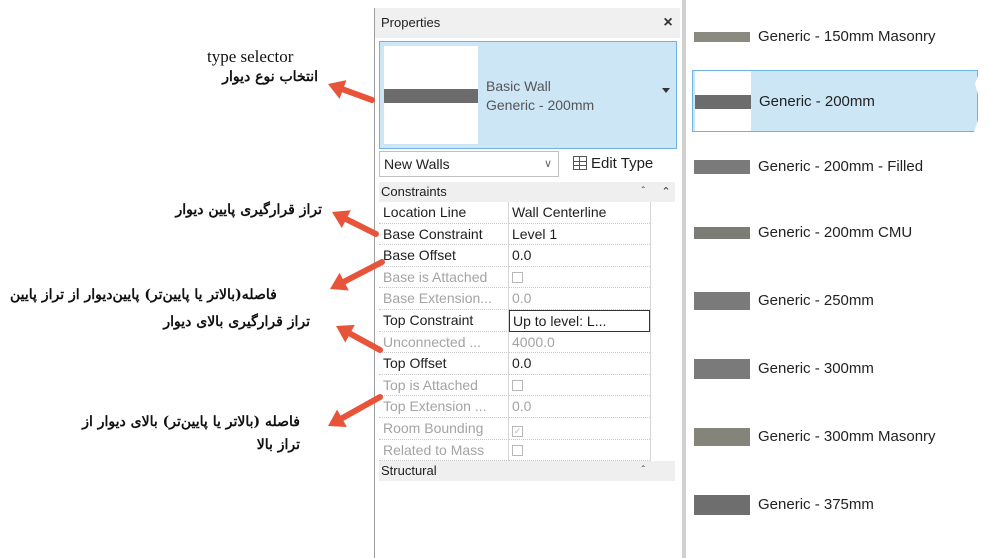 This screenshot has width=990, height=558. Describe the element at coordinates (236, 322) in the screenshot. I see `callout-top-constraint: تراز قرارگیری بالای دیوار` at that location.